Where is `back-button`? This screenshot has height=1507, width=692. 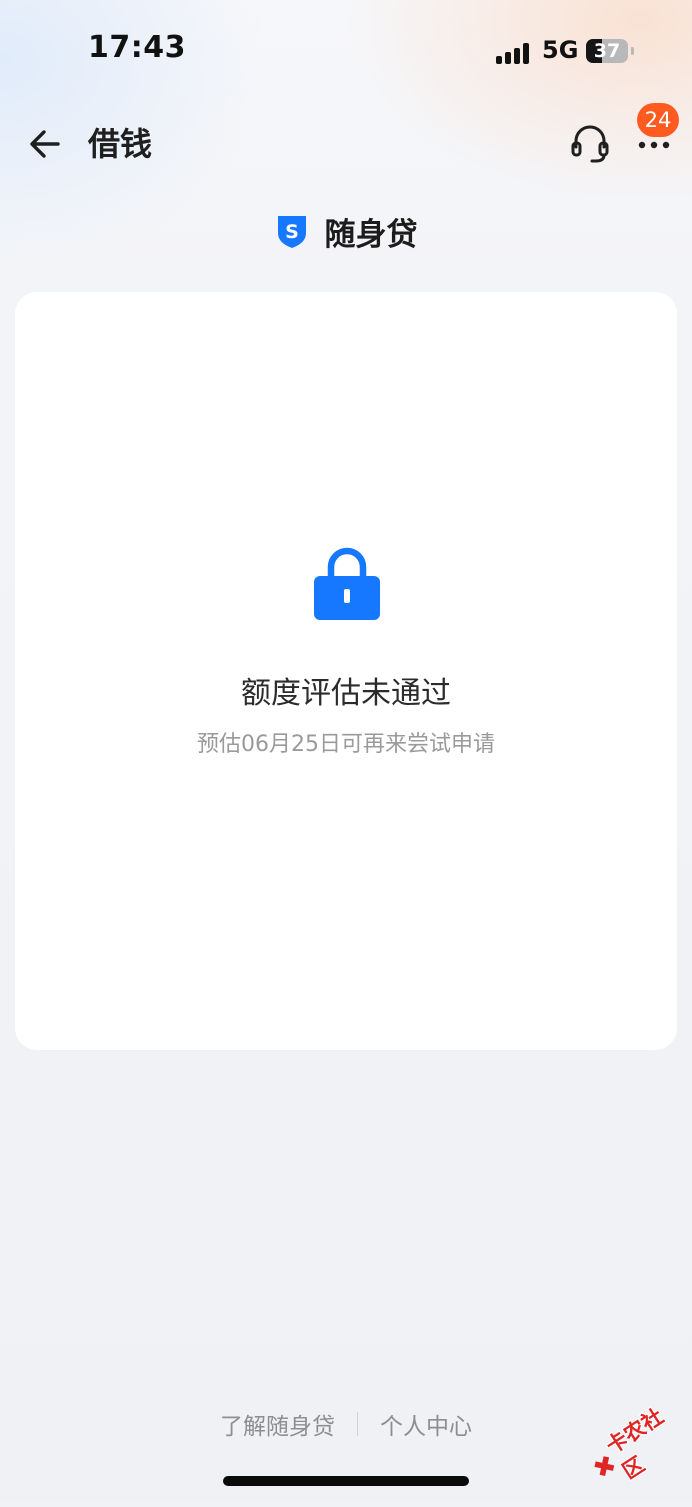 back-button is located at coordinates (46, 144).